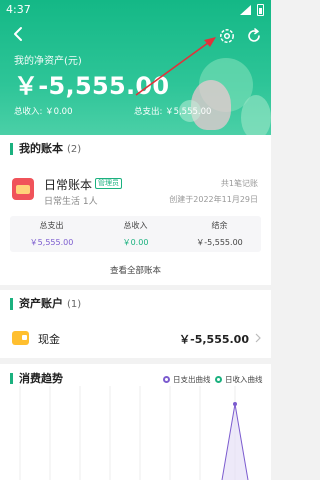 Image resolution: width=320 pixels, height=480 pixels. I want to click on asset-name: 现金, so click(49, 339).